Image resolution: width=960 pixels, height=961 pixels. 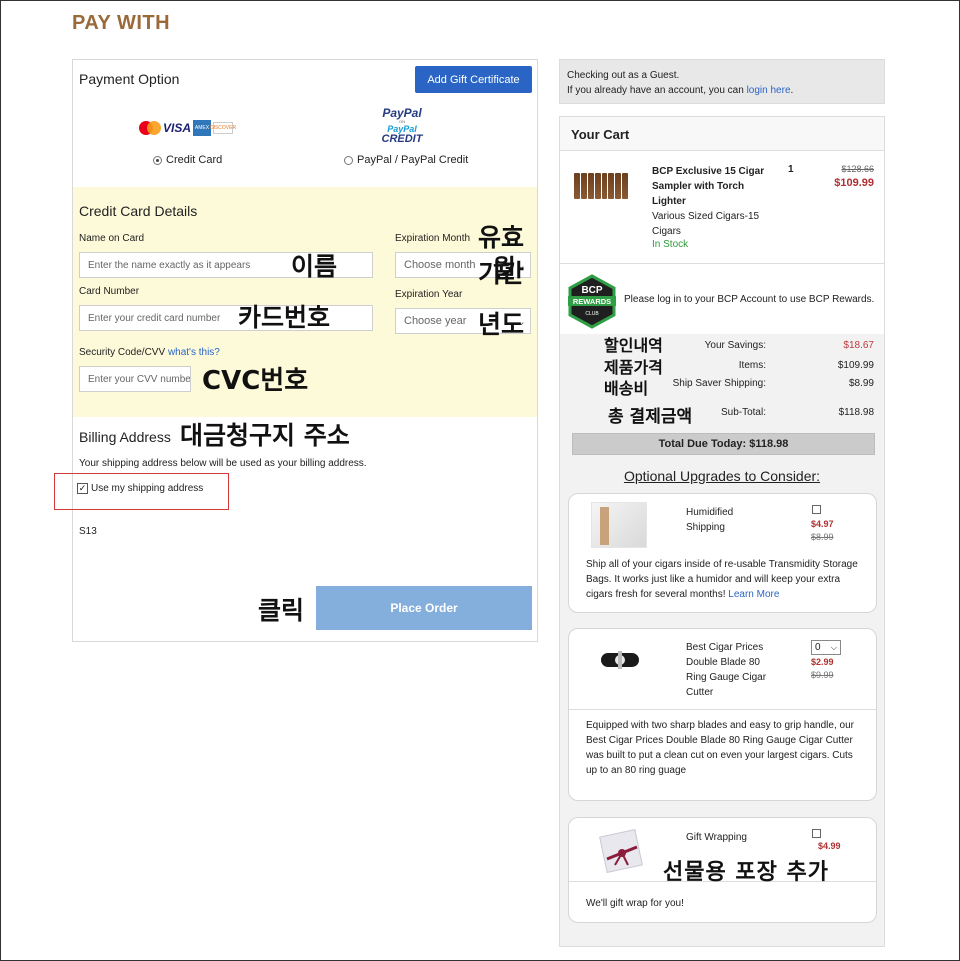 What do you see at coordinates (621, 851) in the screenshot?
I see `gift-box-image` at bounding box center [621, 851].